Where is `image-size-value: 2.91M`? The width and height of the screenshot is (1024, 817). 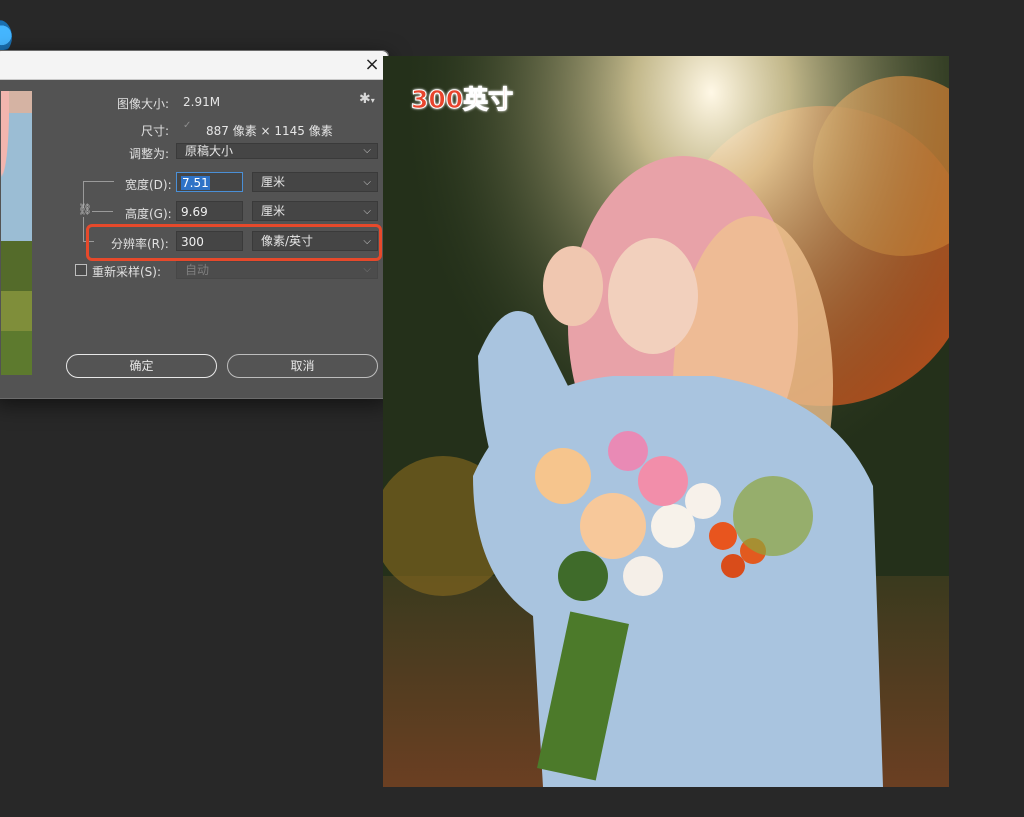
image-size-value: 2.91M is located at coordinates (202, 102).